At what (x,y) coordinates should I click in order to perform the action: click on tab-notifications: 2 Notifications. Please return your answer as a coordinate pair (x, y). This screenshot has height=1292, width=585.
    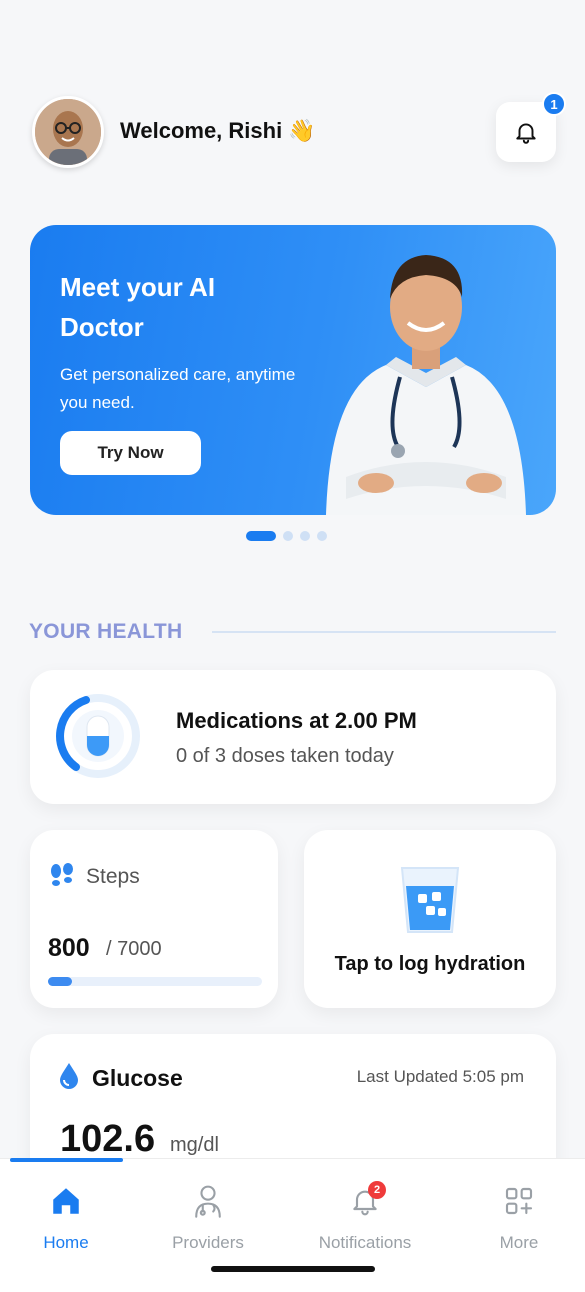
    Looking at the image, I should click on (365, 1217).